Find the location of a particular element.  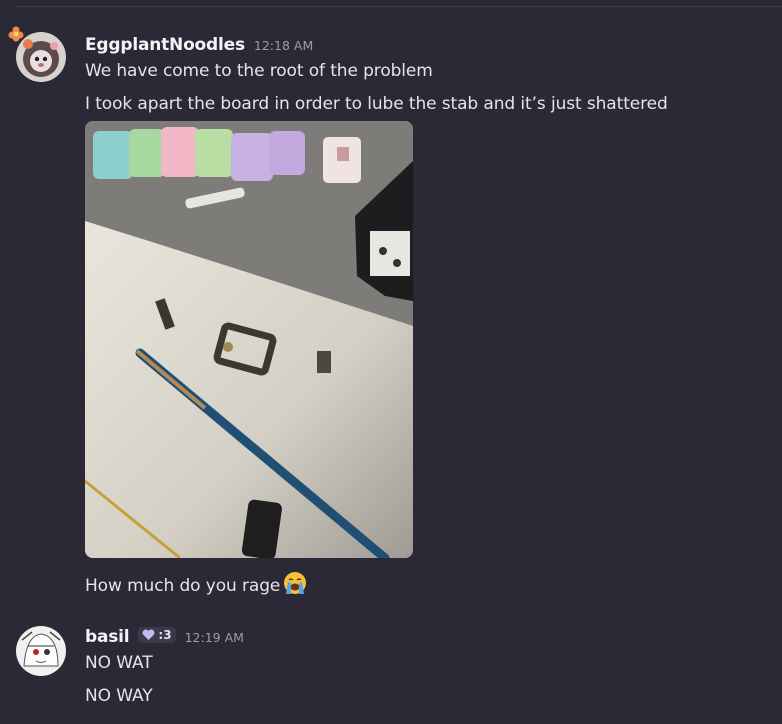

avatar is located at coordinates (41, 651).